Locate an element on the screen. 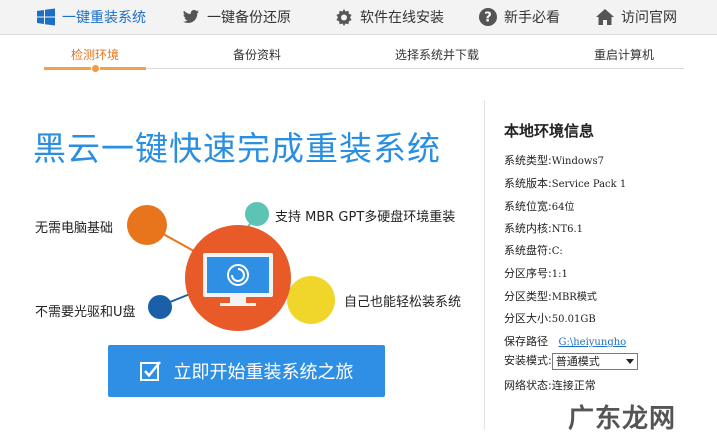  top-toolbar: 一键重装系统 一键备份还原 软件在线安装 ? 新手必看 访问官网 is located at coordinates (358, 17).